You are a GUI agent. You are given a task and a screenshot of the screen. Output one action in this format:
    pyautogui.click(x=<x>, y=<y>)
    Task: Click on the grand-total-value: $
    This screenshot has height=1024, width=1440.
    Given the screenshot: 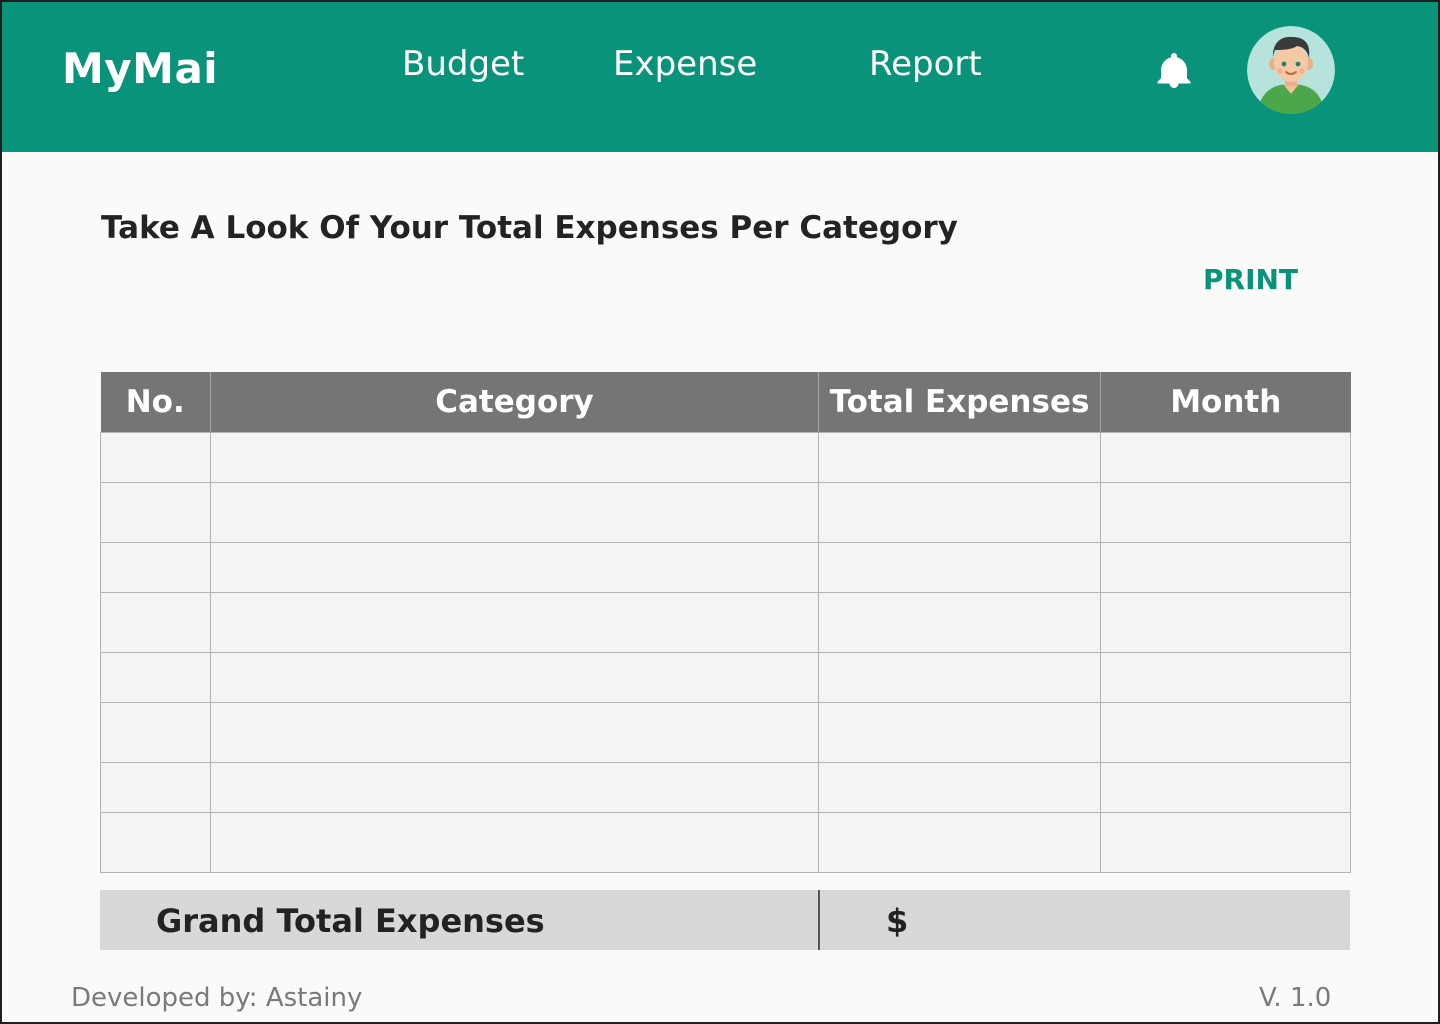 What is the action you would take?
    pyautogui.click(x=897, y=921)
    